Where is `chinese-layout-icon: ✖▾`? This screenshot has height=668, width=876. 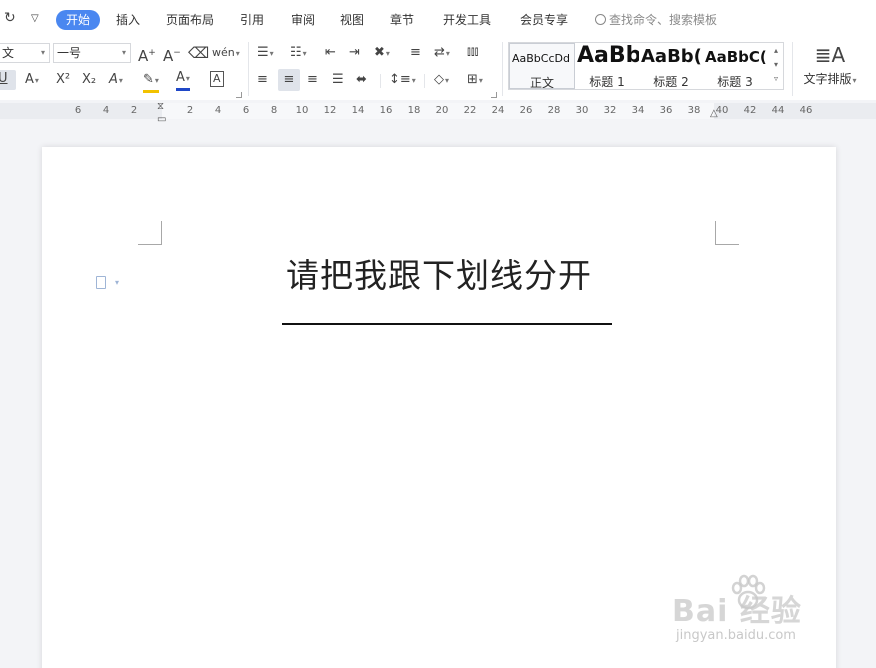
chinese-layout-icon: ✖▾ is located at coordinates (382, 53).